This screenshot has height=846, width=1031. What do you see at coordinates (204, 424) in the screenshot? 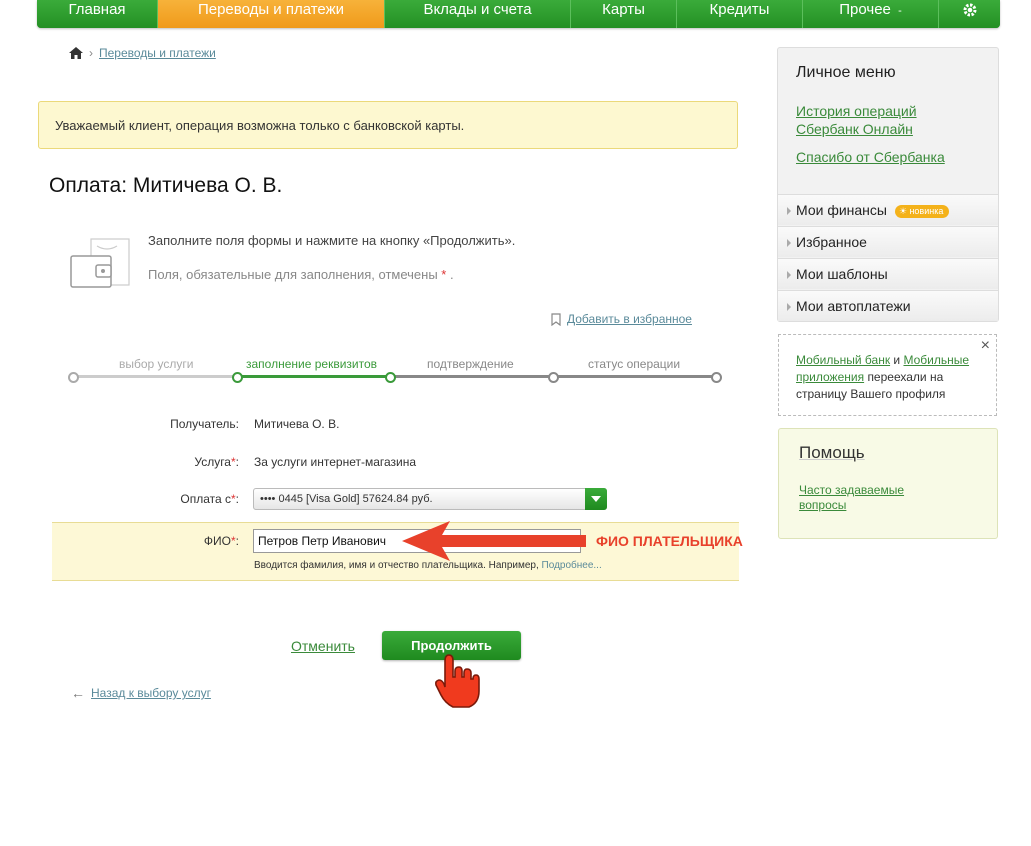
I see `recipient-label: Получатель:` at bounding box center [204, 424].